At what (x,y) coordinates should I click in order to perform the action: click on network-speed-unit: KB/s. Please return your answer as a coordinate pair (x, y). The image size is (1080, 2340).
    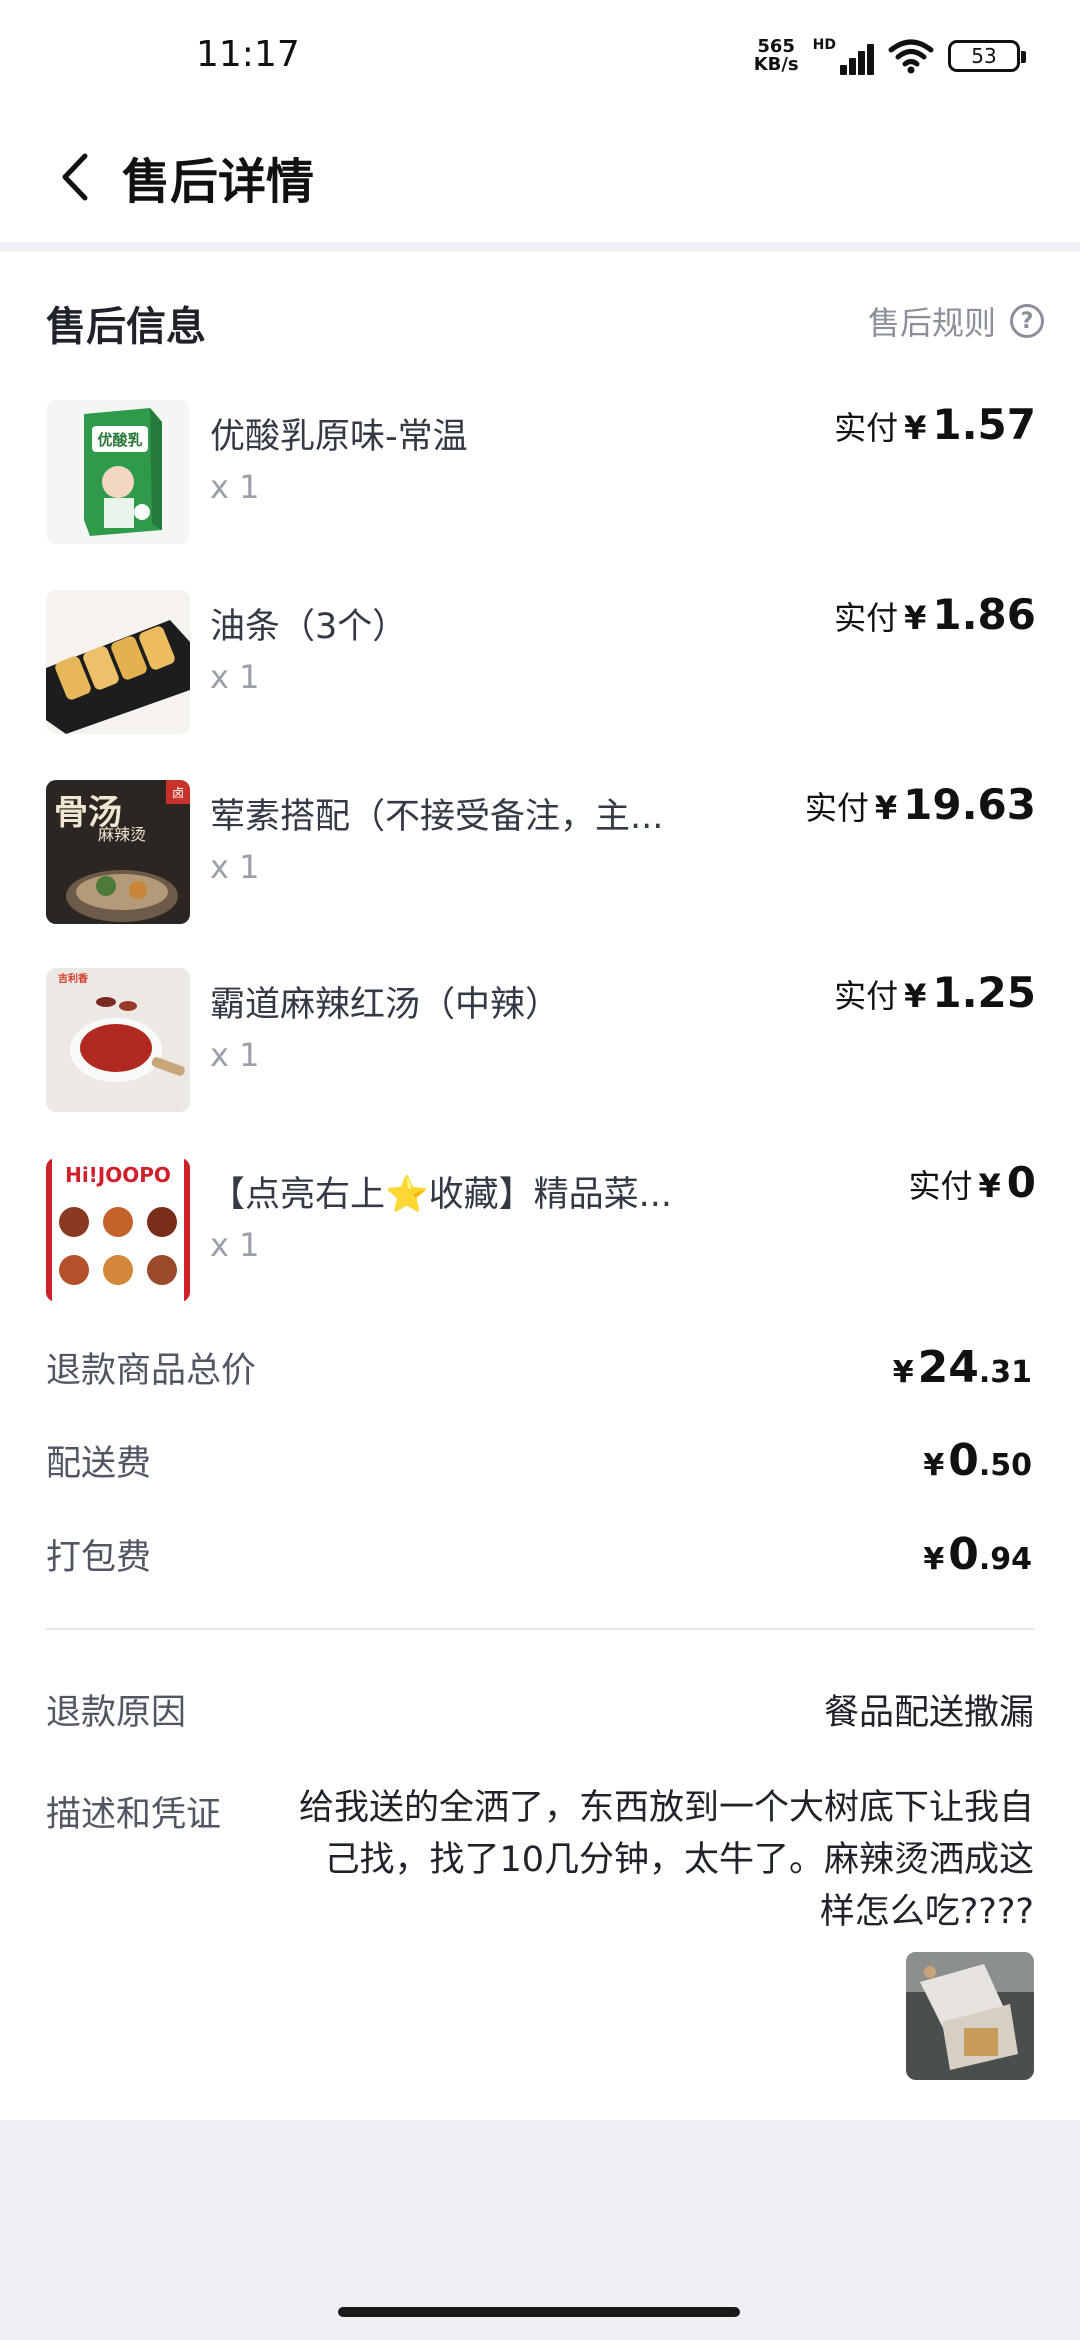
    Looking at the image, I should click on (776, 64).